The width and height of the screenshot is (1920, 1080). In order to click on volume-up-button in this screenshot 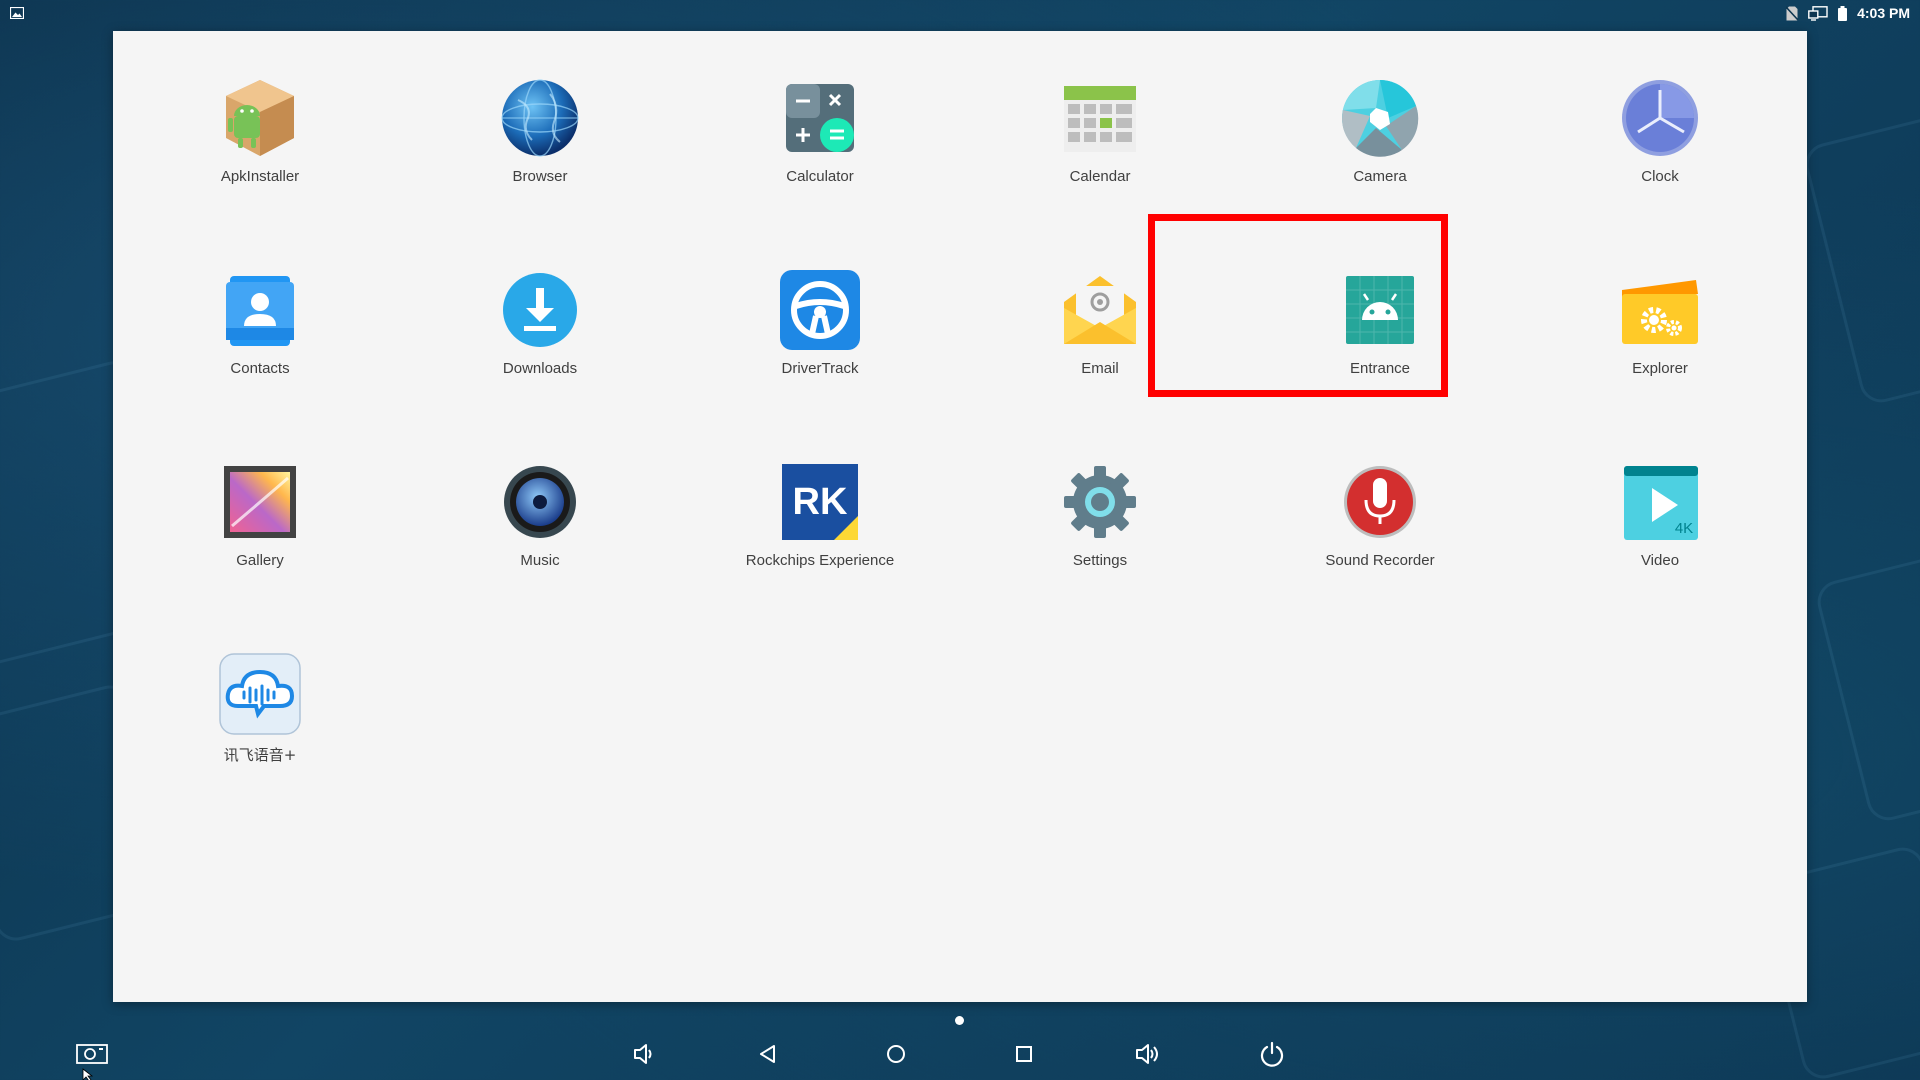, I will do `click(1148, 1056)`.